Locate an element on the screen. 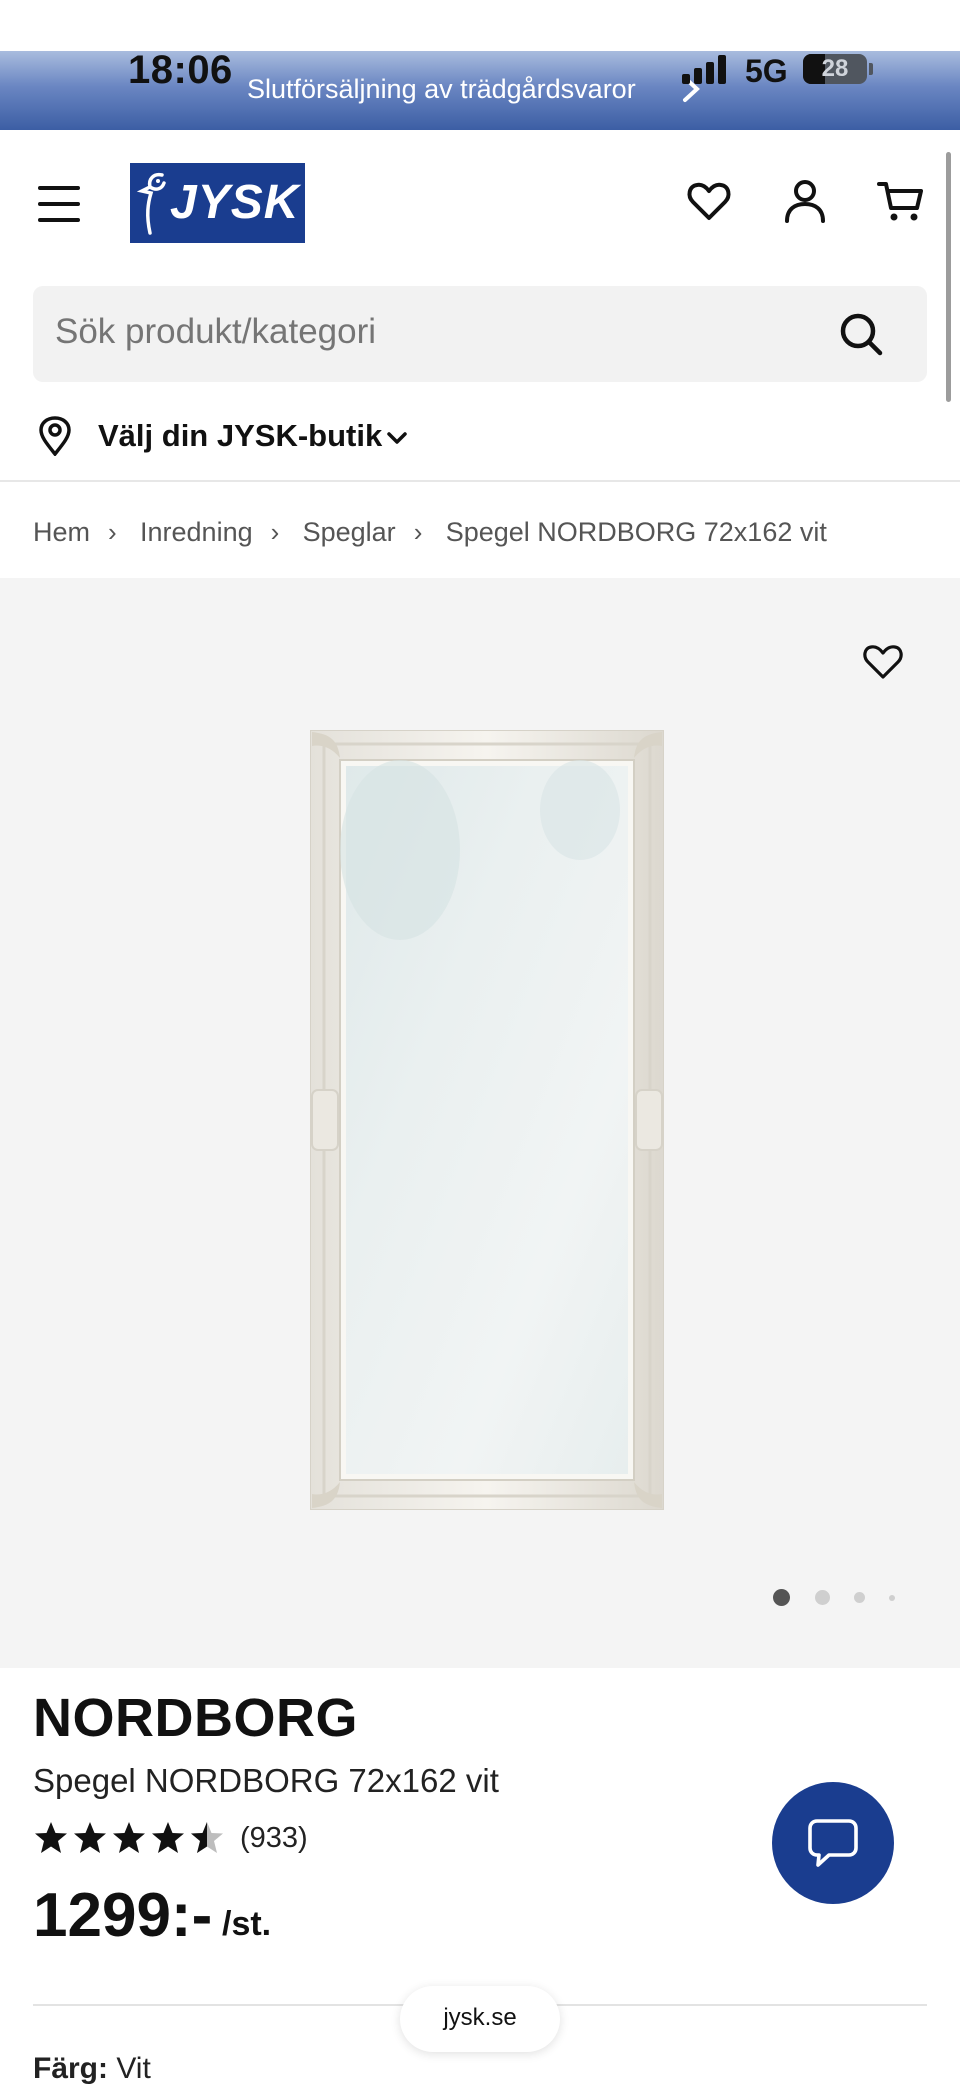  product-image-mirror is located at coordinates (487, 1120).